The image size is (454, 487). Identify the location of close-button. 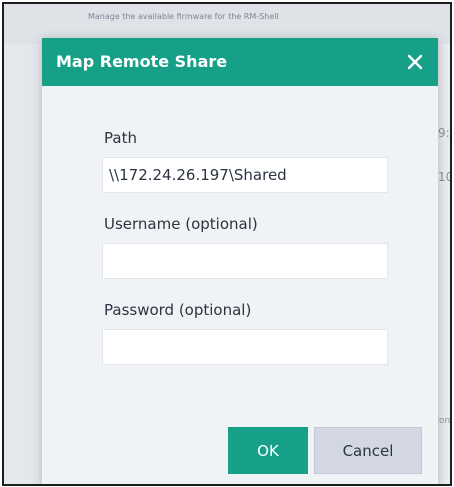
(415, 62).